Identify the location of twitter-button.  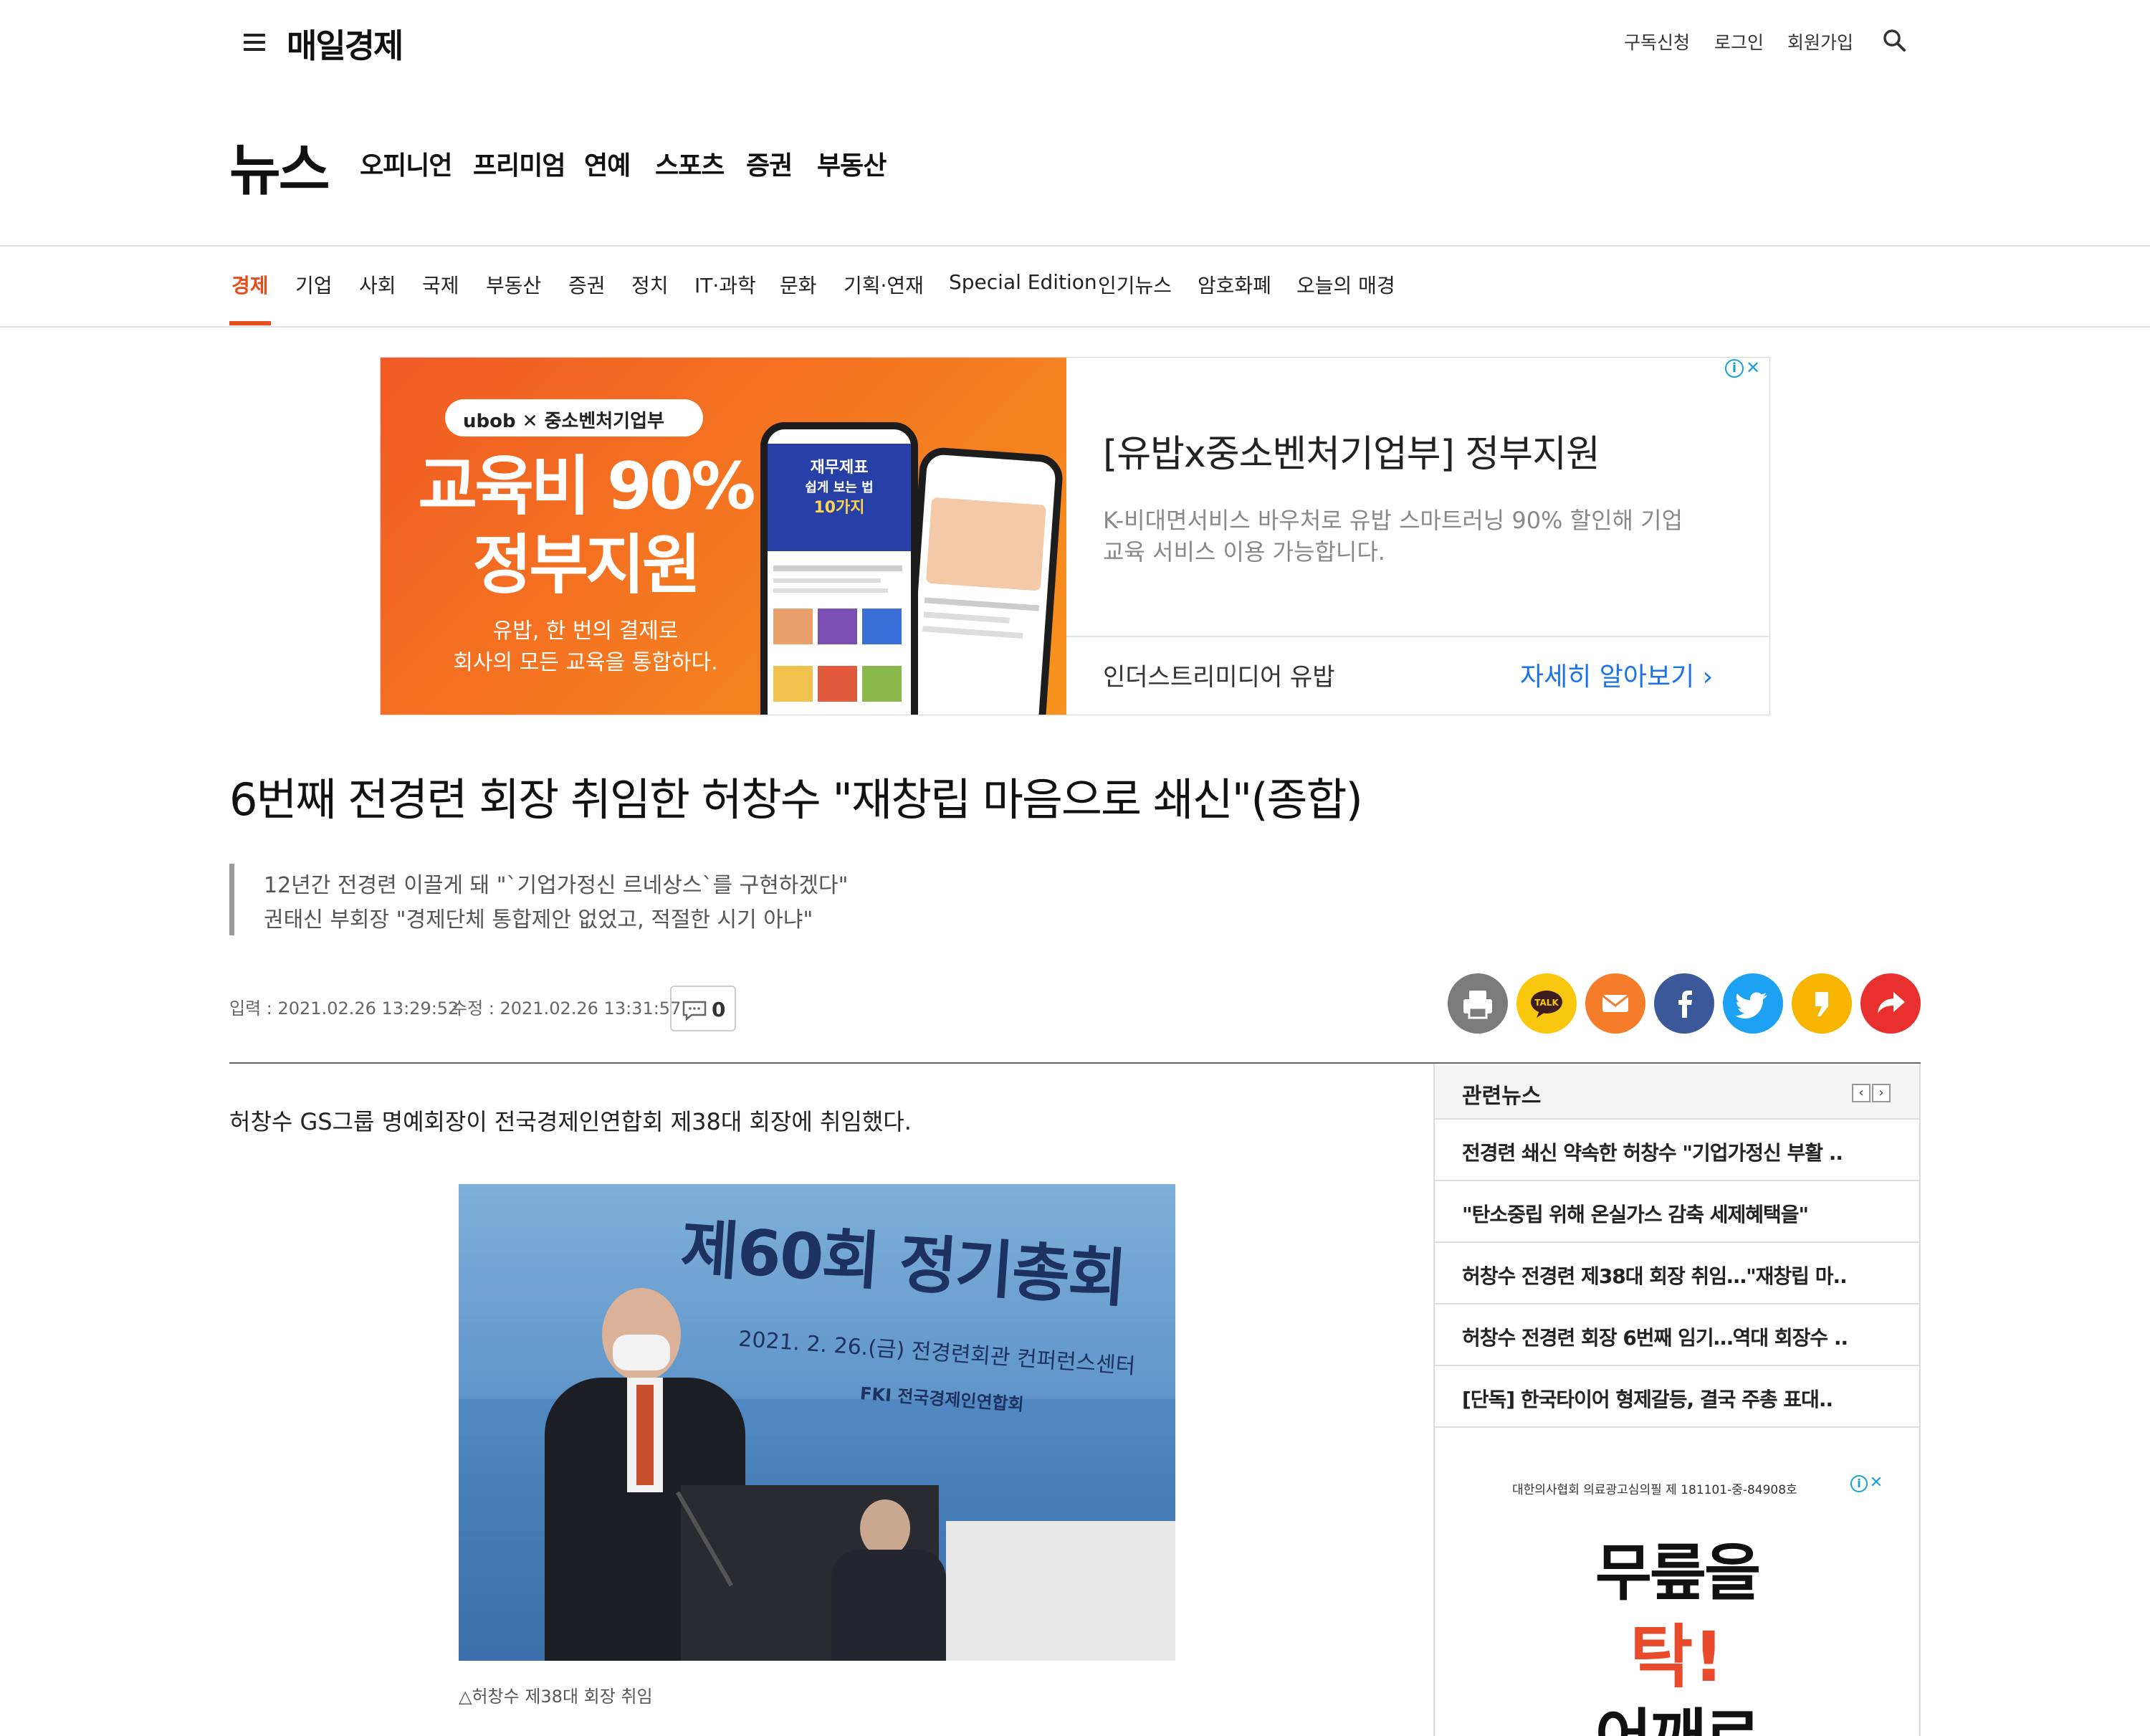
(1753, 1003).